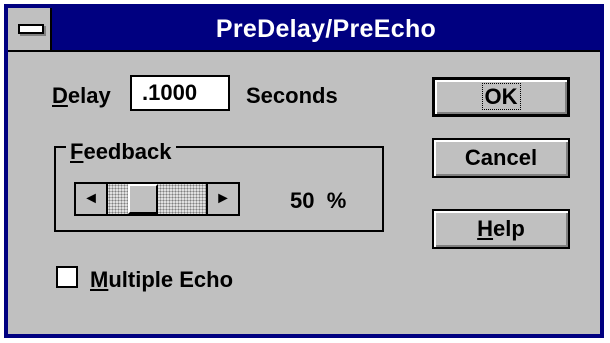 This screenshot has width=610, height=343. What do you see at coordinates (143, 199) in the screenshot?
I see `scroll-thumb` at bounding box center [143, 199].